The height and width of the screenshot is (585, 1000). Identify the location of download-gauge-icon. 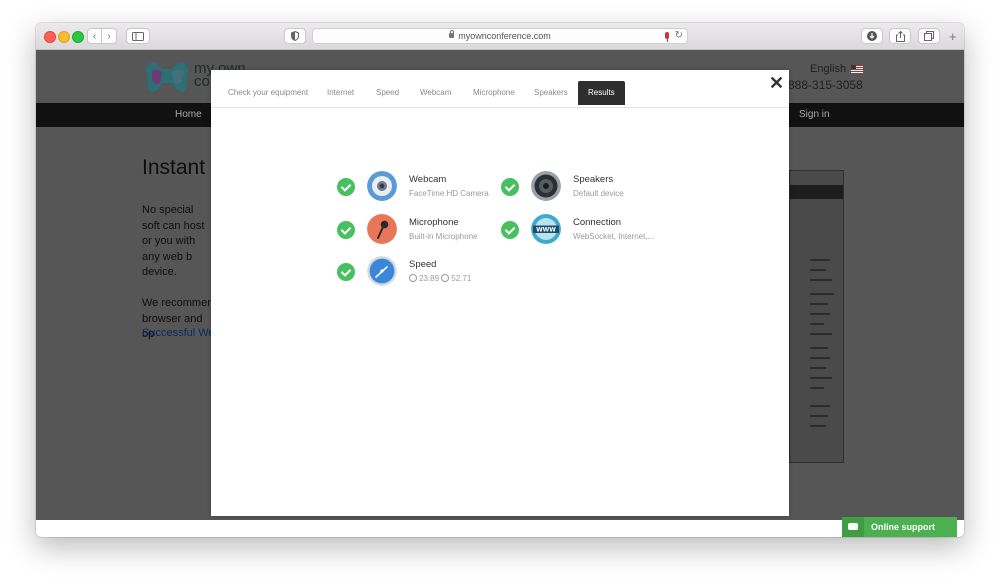
(413, 277).